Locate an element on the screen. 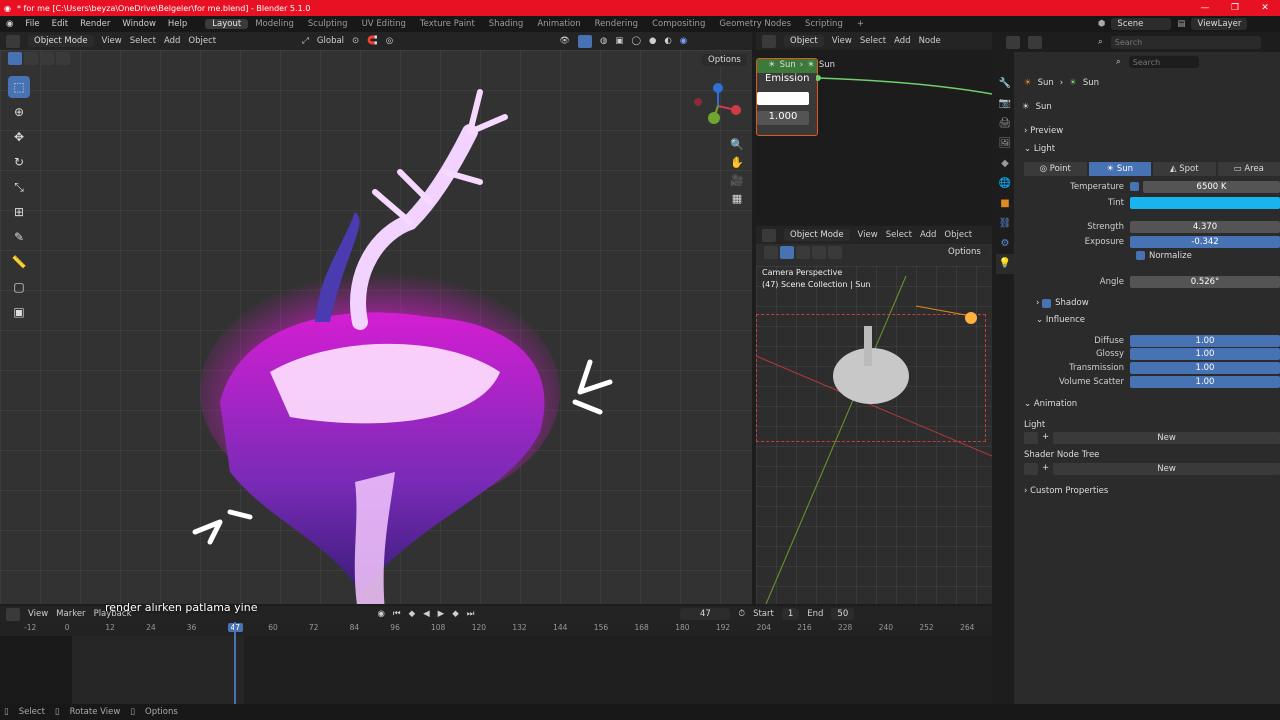 The height and width of the screenshot is (720, 1280). jump-start-icon: ⏮ is located at coordinates (397, 614).